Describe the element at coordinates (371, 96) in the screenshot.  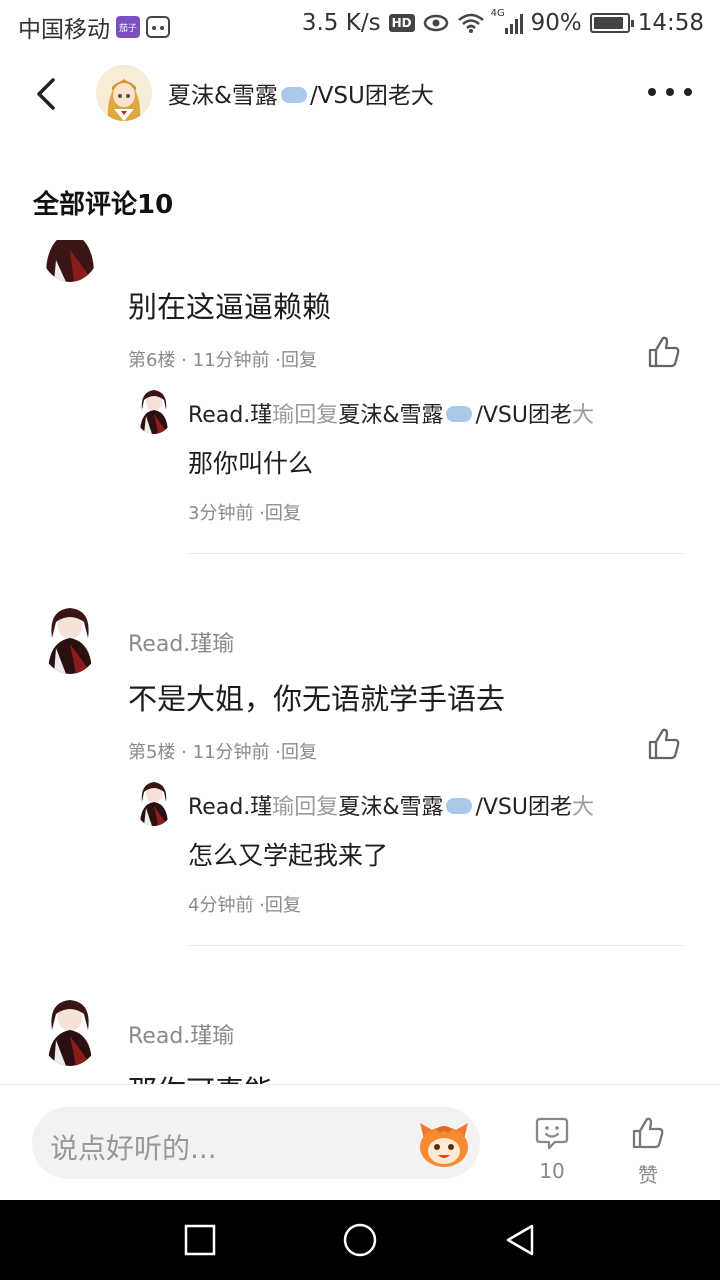
I see `author-name-suffix: /VSU团老大` at that location.